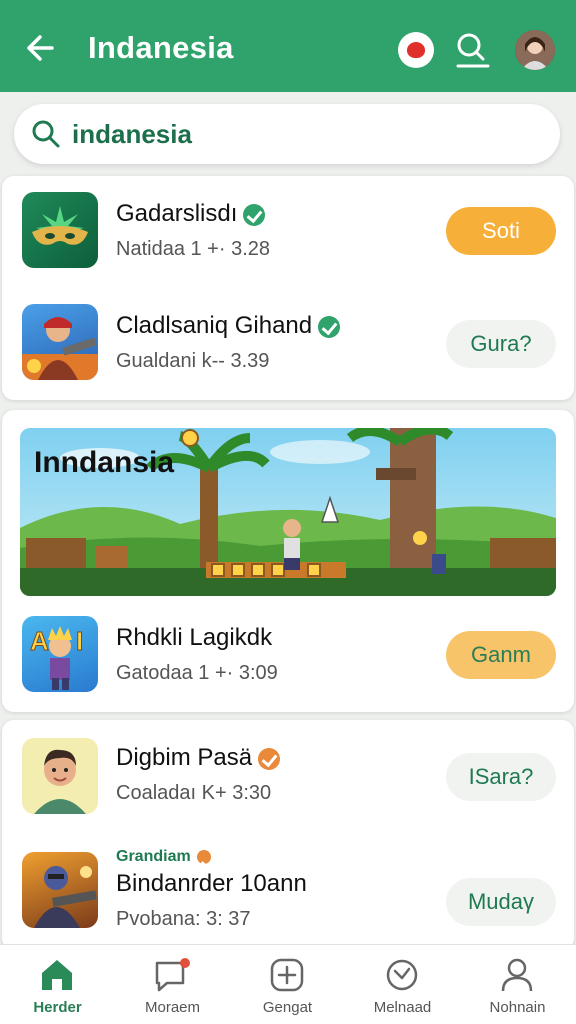 Image resolution: width=576 pixels, height=1024 pixels. What do you see at coordinates (193, 249) in the screenshot?
I see `app-meta: Natidaa 1 +· 3.28` at bounding box center [193, 249].